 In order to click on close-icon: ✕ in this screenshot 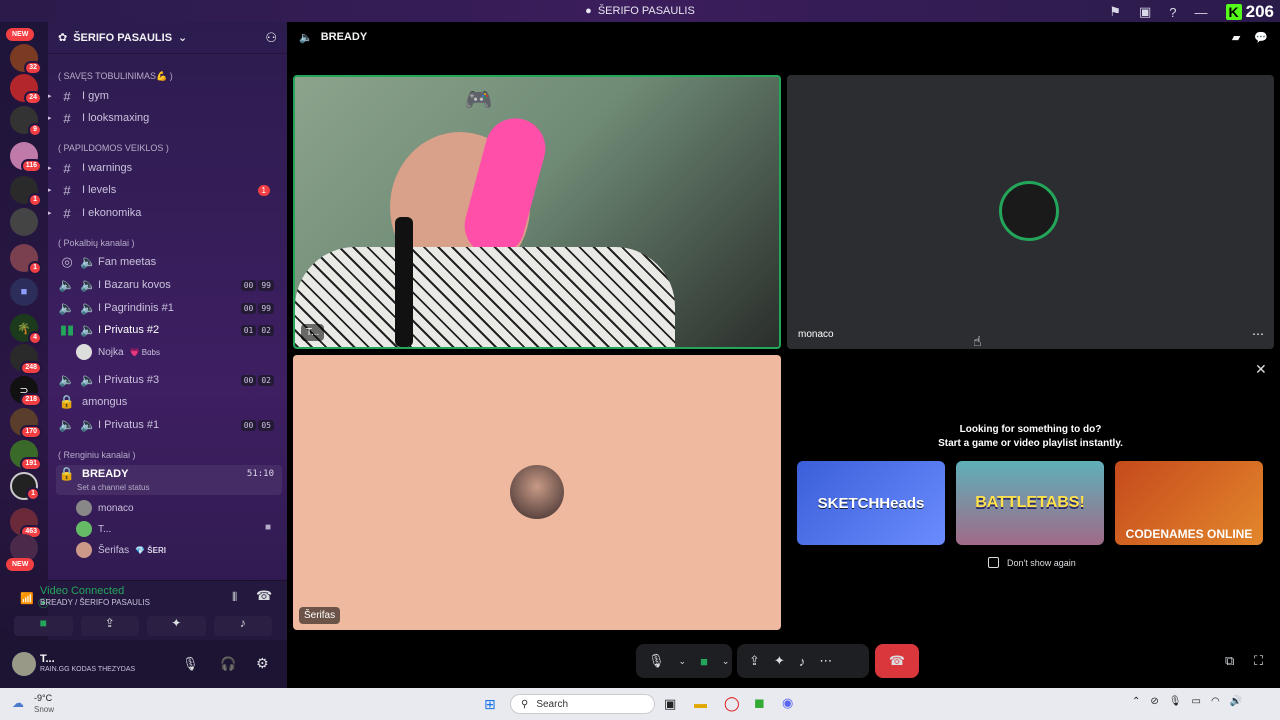, I will do `click(1261, 369)`.